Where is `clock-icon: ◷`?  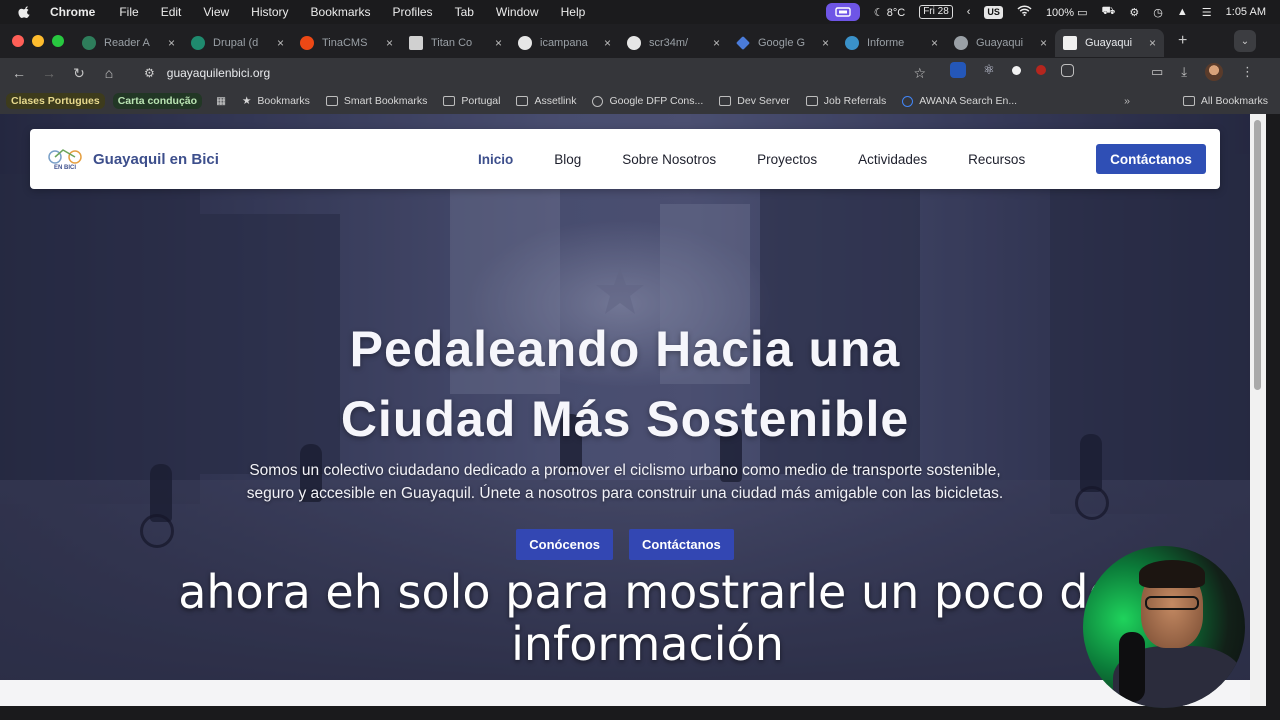
clock-icon: ◷ is located at coordinates (1158, 12).